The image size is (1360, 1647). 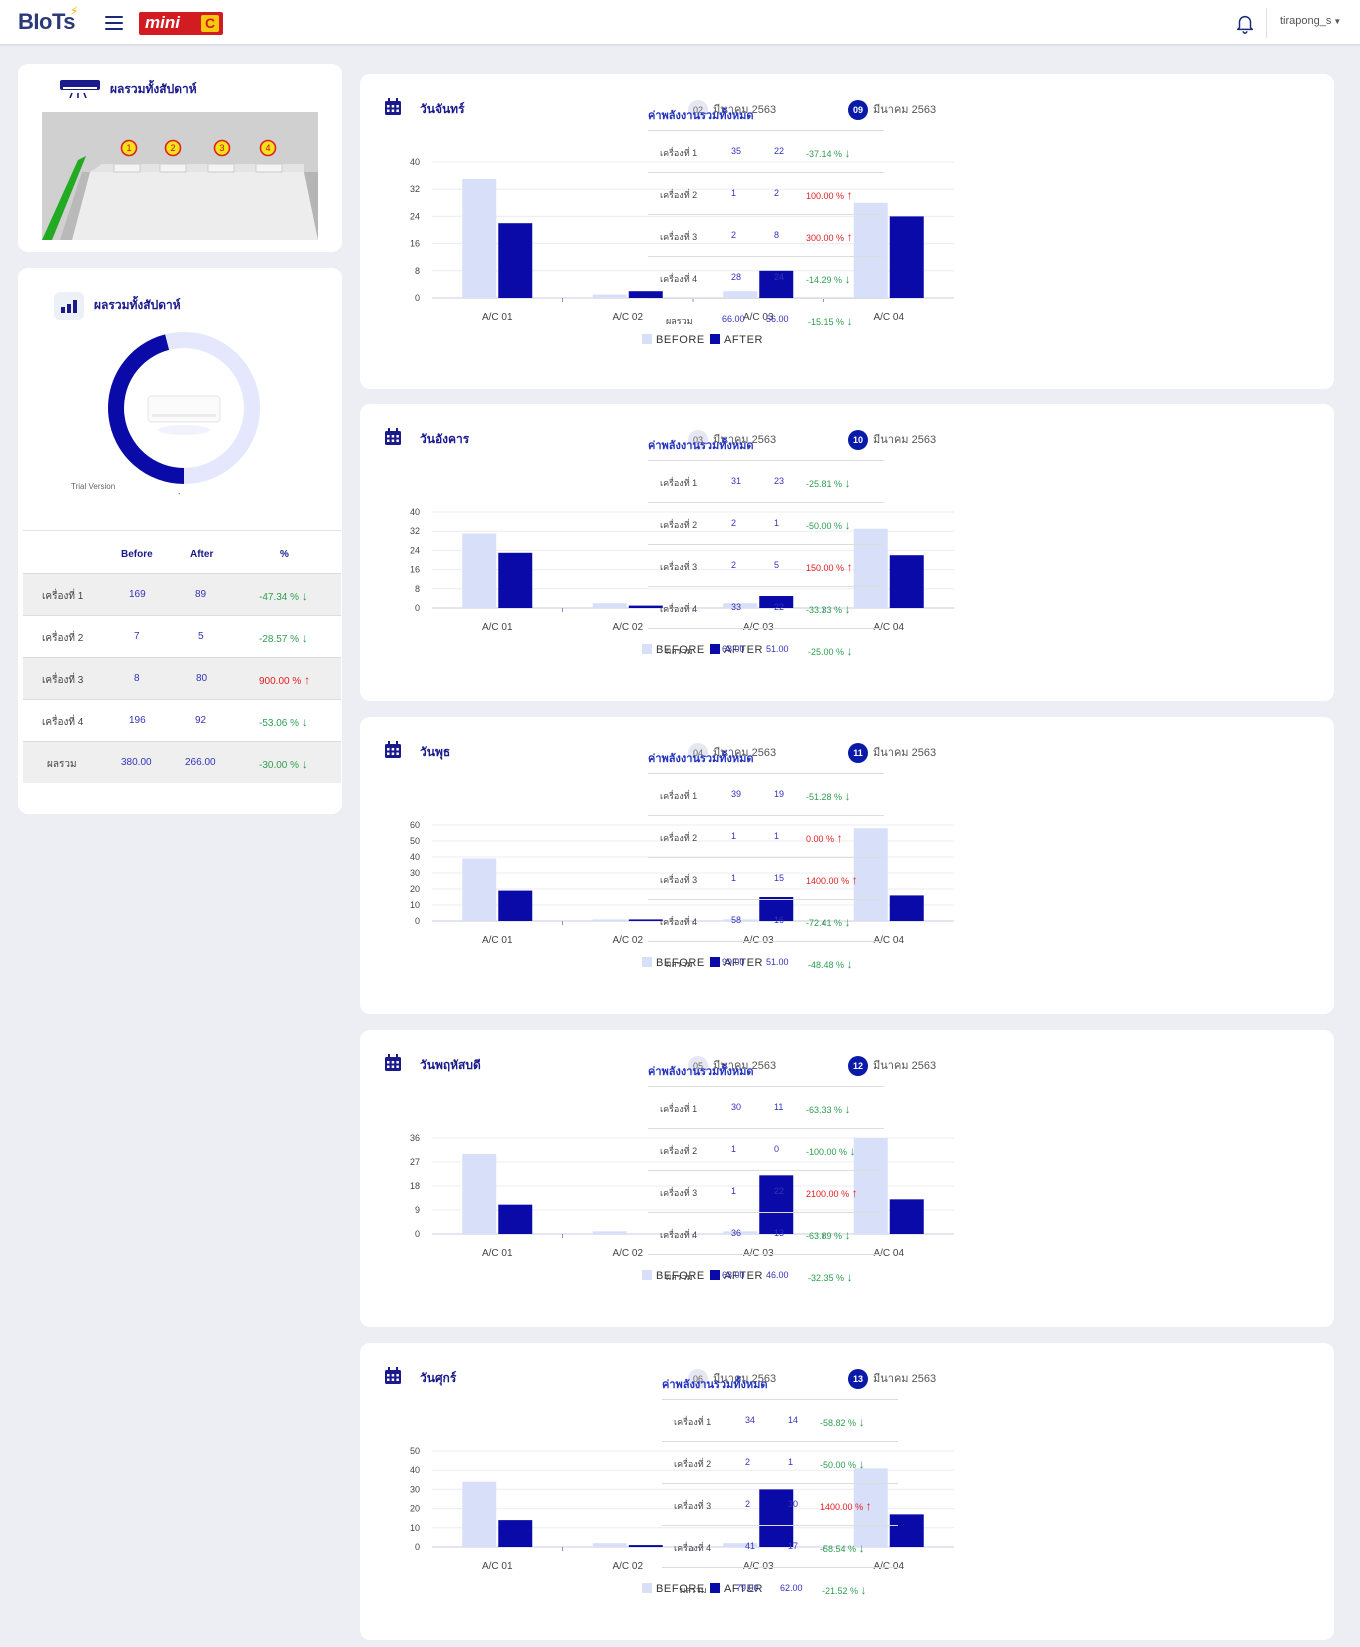 I want to click on summary-percent: -58.54, so click(x=833, y=1549).